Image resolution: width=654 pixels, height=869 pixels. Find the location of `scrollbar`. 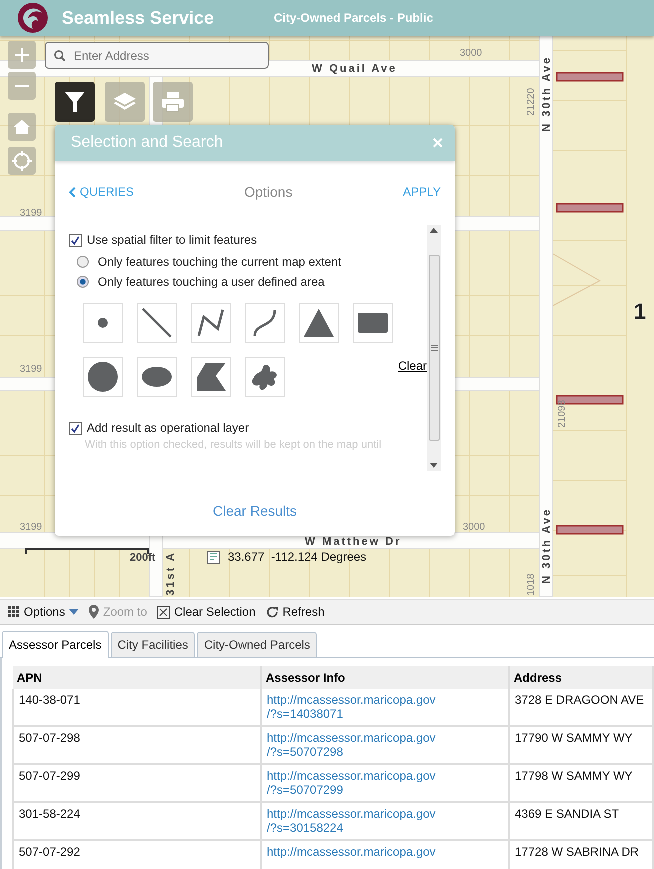

scrollbar is located at coordinates (434, 348).